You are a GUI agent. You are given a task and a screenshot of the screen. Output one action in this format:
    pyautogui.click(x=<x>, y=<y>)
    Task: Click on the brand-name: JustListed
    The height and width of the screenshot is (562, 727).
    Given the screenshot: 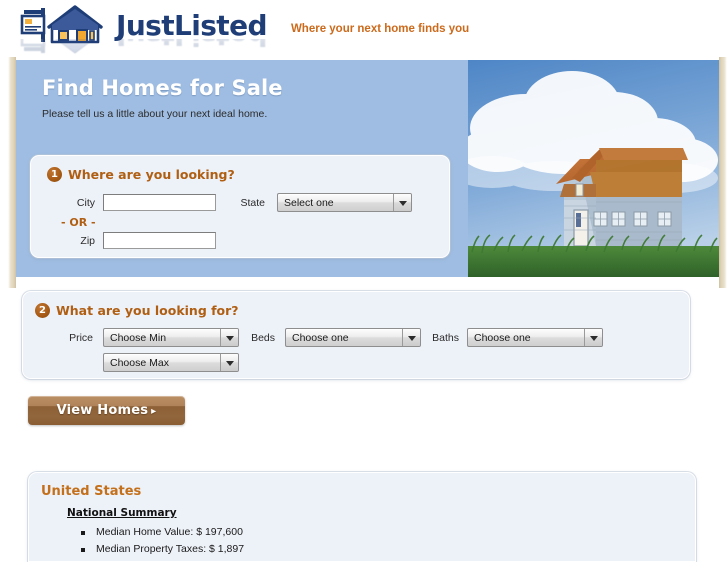 What is the action you would take?
    pyautogui.click(x=192, y=25)
    